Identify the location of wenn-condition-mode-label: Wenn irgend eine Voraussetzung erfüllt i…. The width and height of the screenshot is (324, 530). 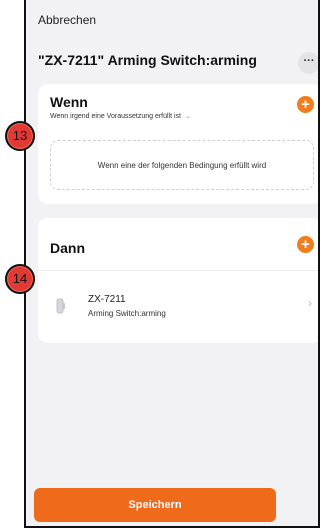
(116, 116).